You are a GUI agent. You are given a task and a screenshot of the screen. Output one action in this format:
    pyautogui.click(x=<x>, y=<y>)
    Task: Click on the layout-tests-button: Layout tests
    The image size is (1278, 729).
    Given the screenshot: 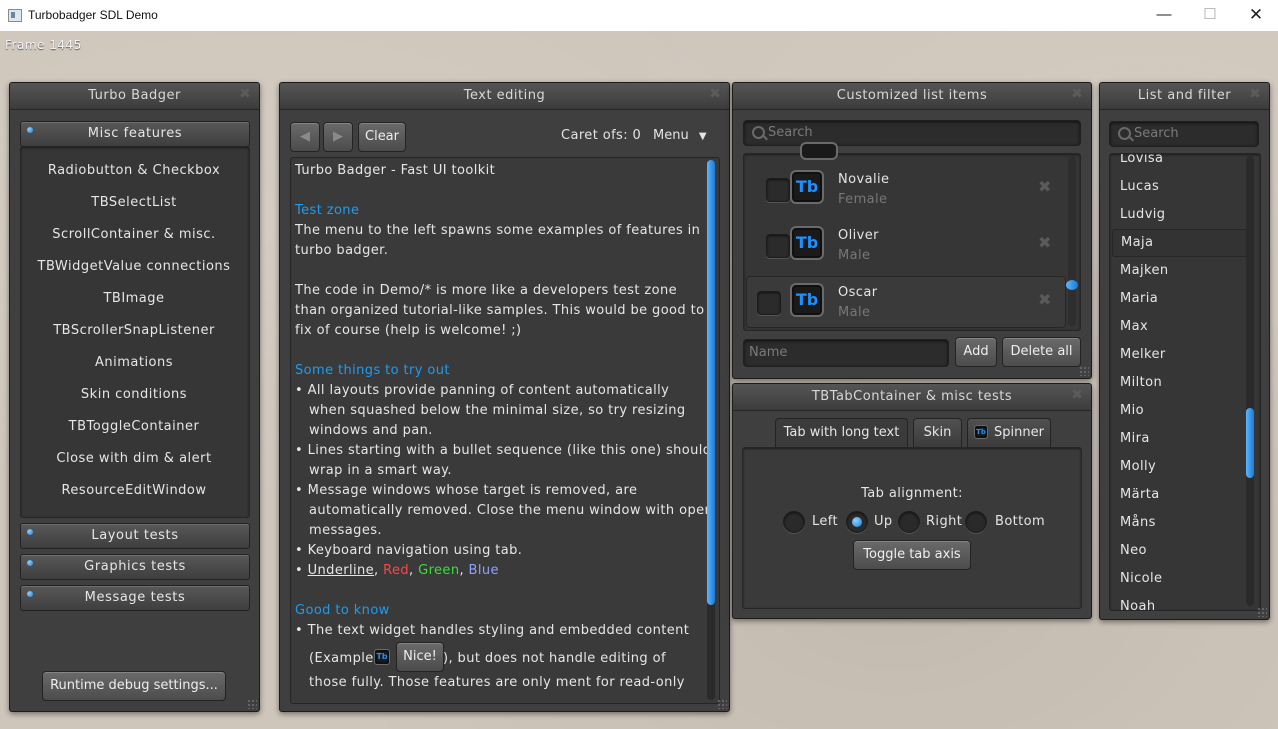 What is the action you would take?
    pyautogui.click(x=135, y=536)
    